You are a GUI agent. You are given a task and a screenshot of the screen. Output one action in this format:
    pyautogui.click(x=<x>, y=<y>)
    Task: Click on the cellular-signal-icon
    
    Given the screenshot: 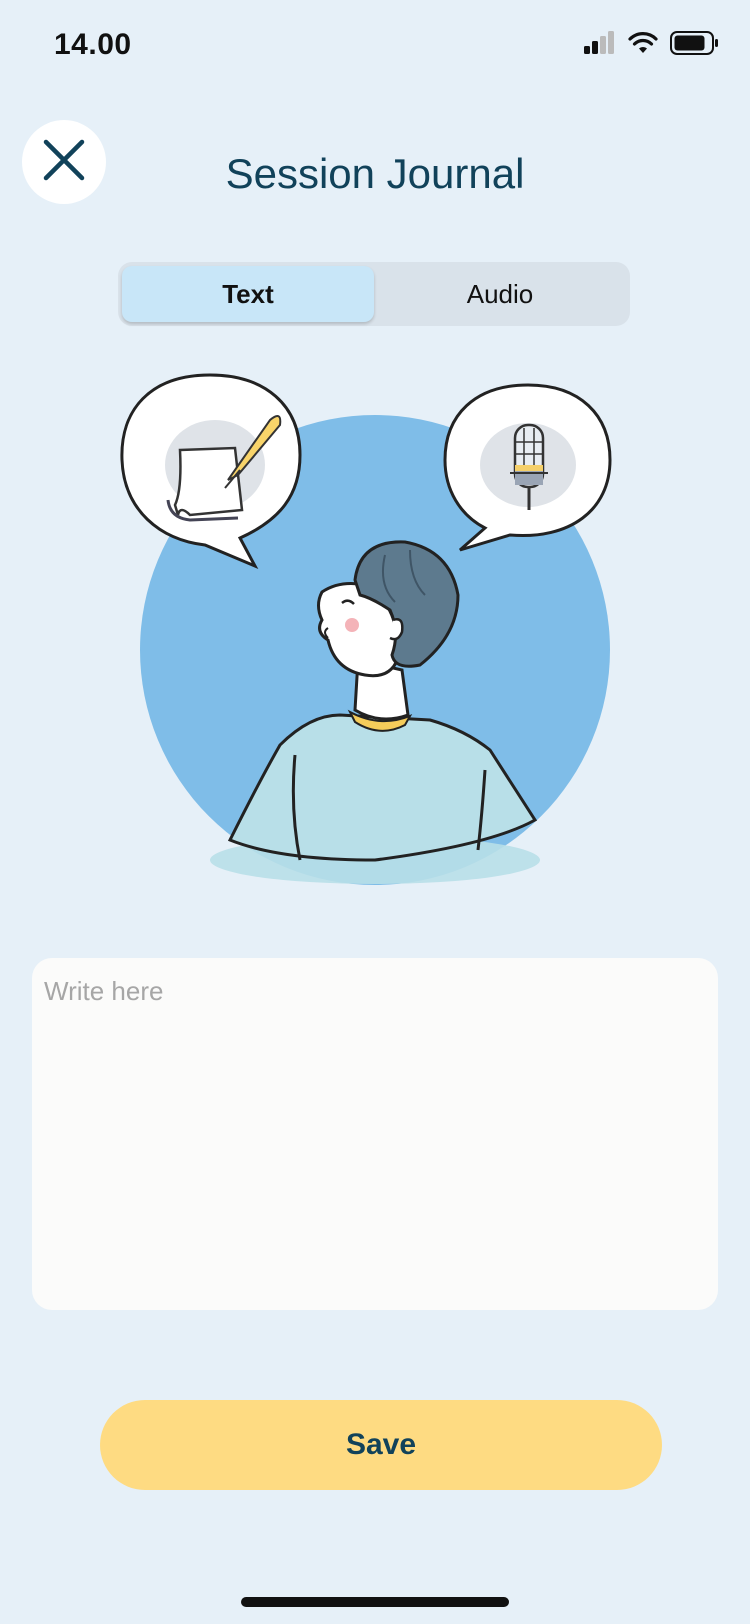 What is the action you would take?
    pyautogui.click(x=600, y=45)
    